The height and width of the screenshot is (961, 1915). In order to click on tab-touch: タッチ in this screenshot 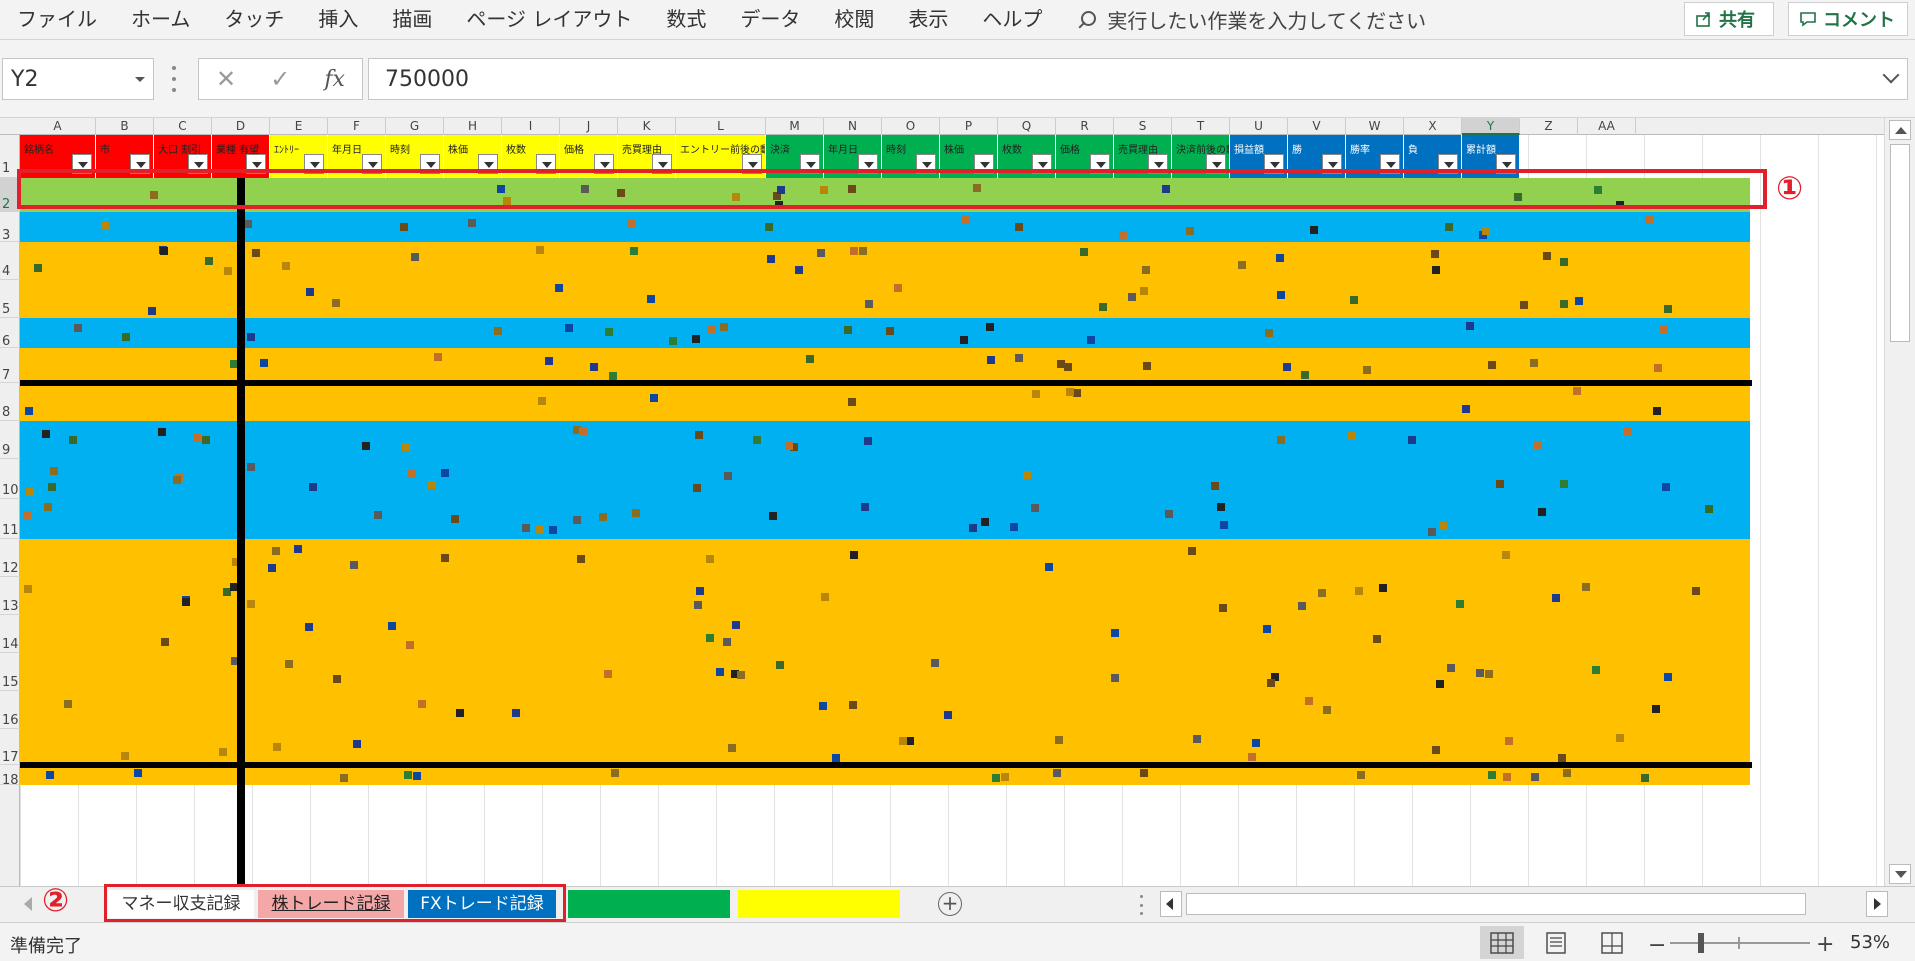, I will do `click(254, 20)`.